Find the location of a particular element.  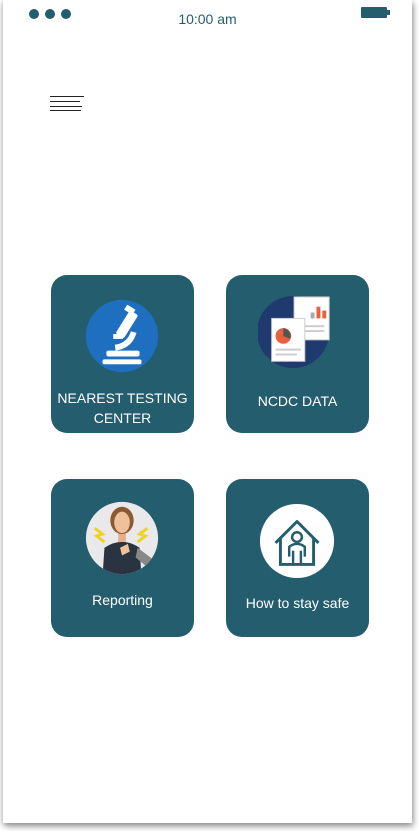

battery-icon is located at coordinates (375, 12).